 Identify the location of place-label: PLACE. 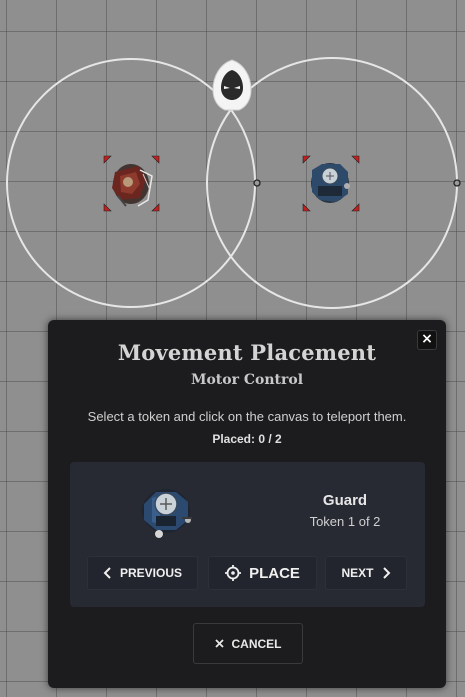
(274, 573).